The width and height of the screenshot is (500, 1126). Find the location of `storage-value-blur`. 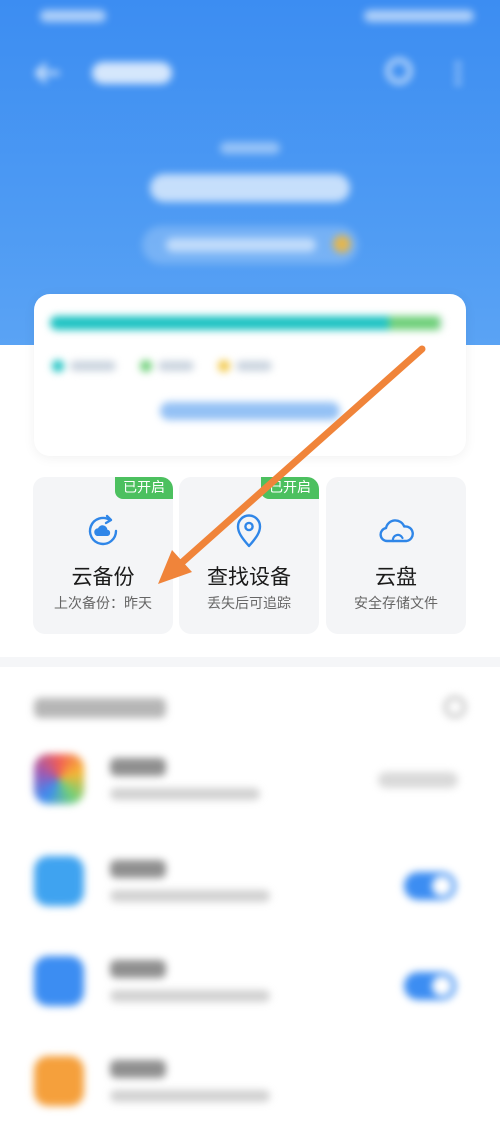

storage-value-blur is located at coordinates (250, 188).